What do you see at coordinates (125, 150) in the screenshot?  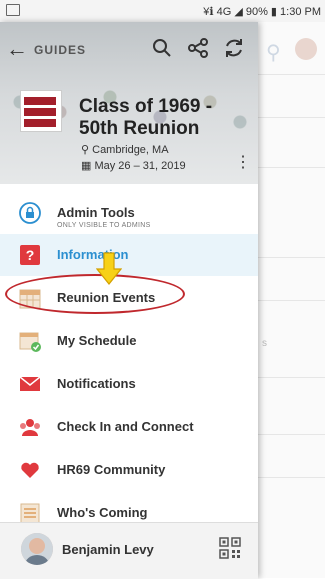 I see `event-location: ⚲ Cambridge, MA` at bounding box center [125, 150].